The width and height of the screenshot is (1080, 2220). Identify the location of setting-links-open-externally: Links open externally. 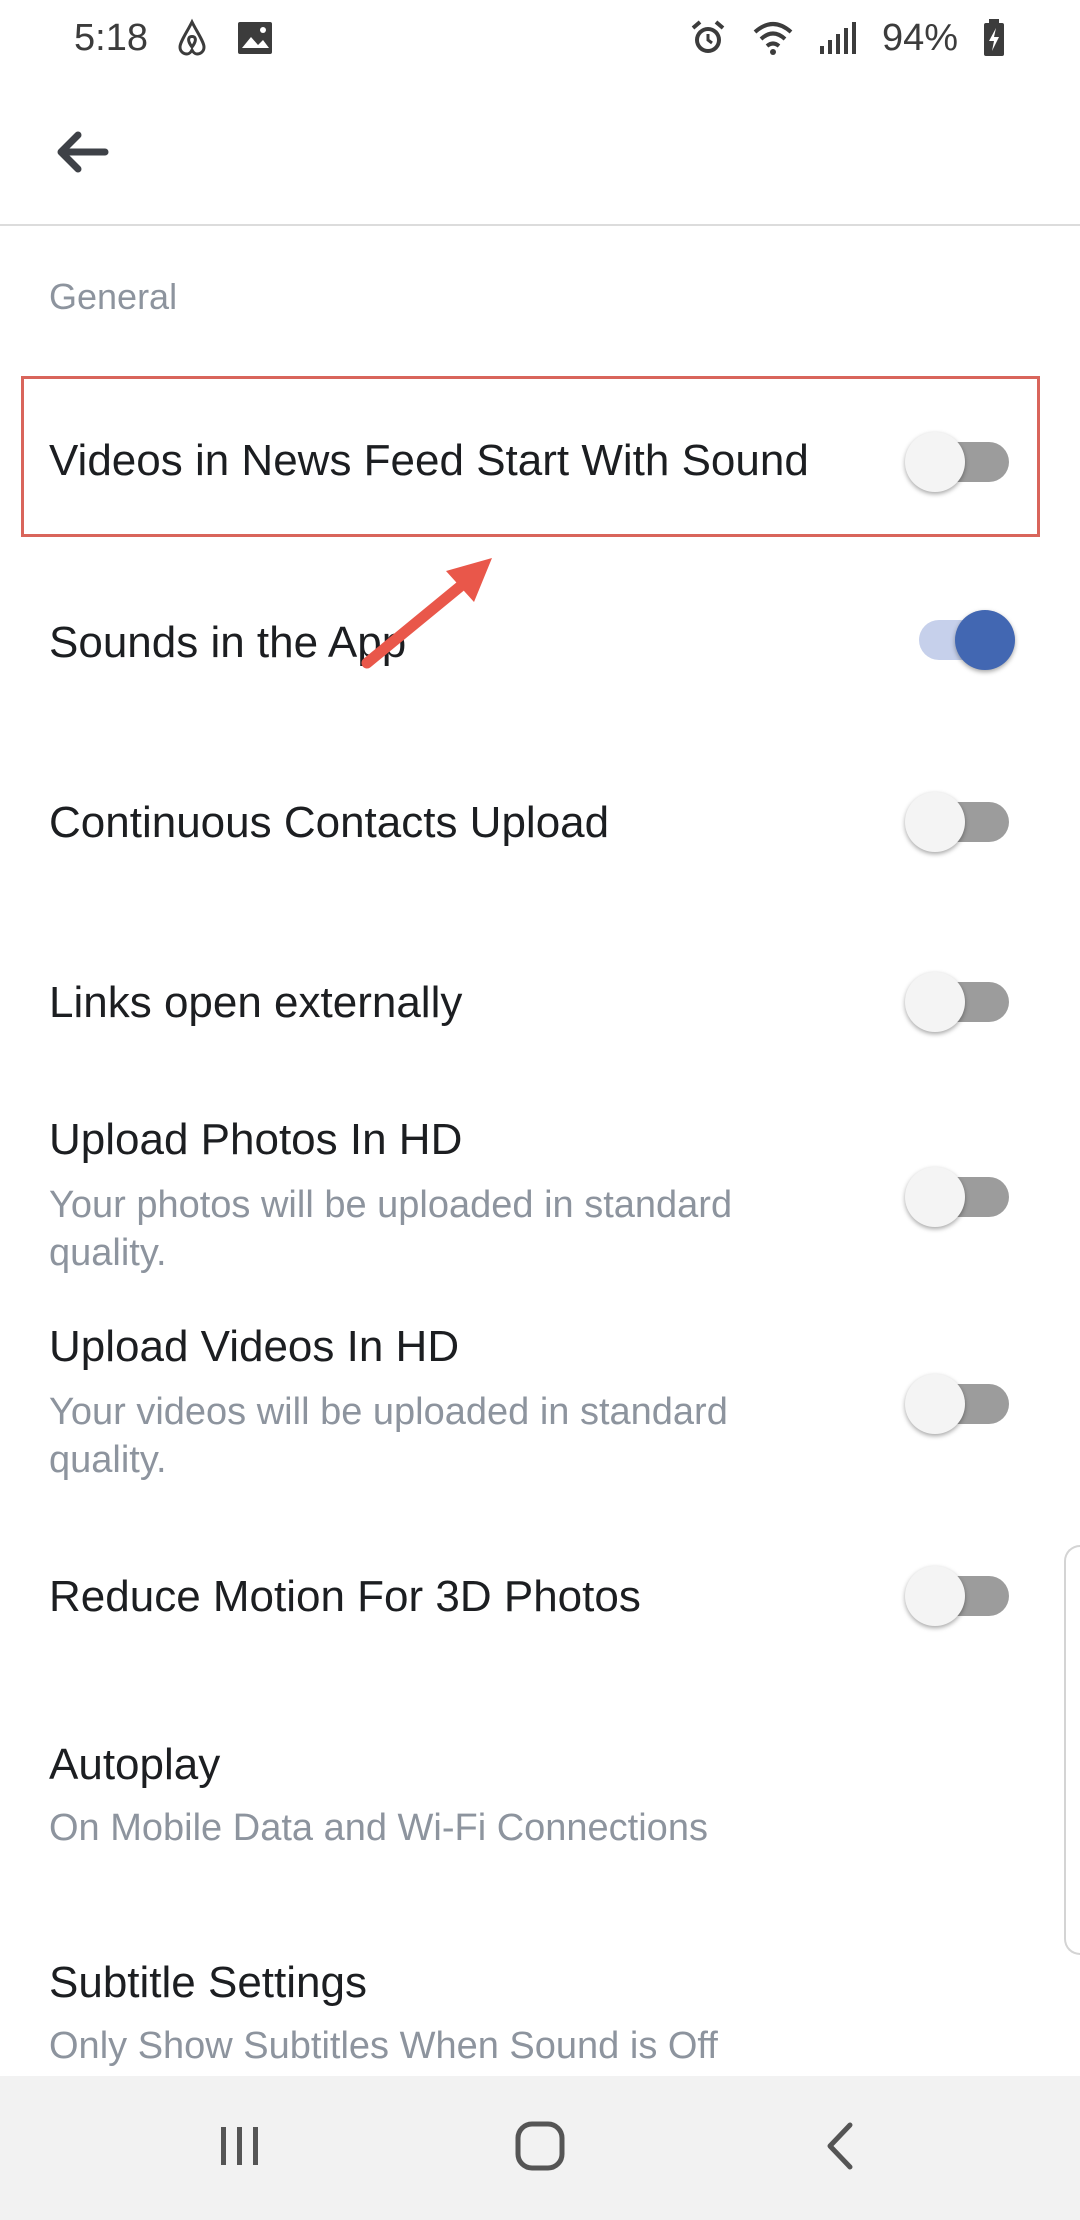
(540, 1005).